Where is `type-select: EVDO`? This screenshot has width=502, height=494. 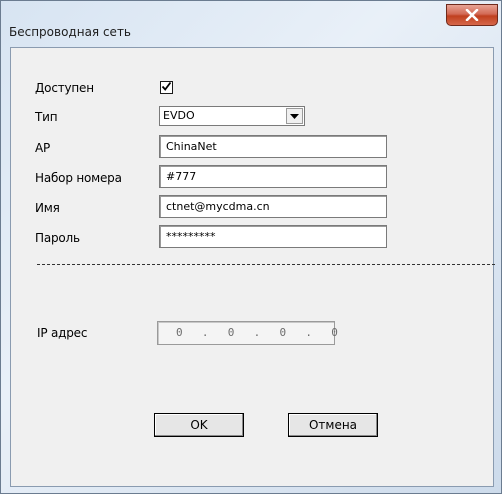
type-select: EVDO is located at coordinates (232, 116).